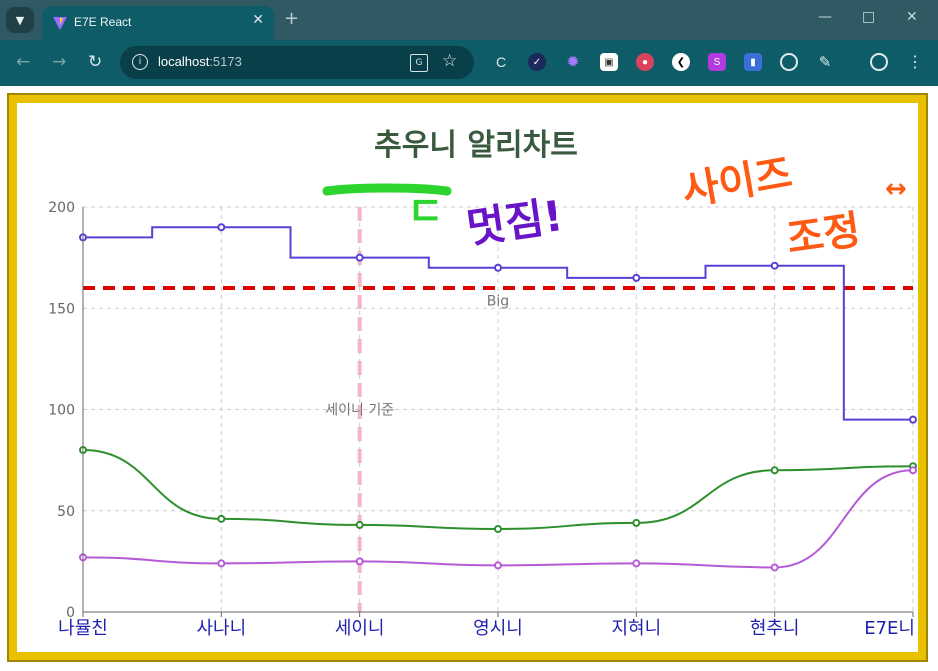 This screenshot has height=671, width=938. Describe the element at coordinates (775, 628) in the screenshot. I see `x-tick-label: 현추니` at that location.